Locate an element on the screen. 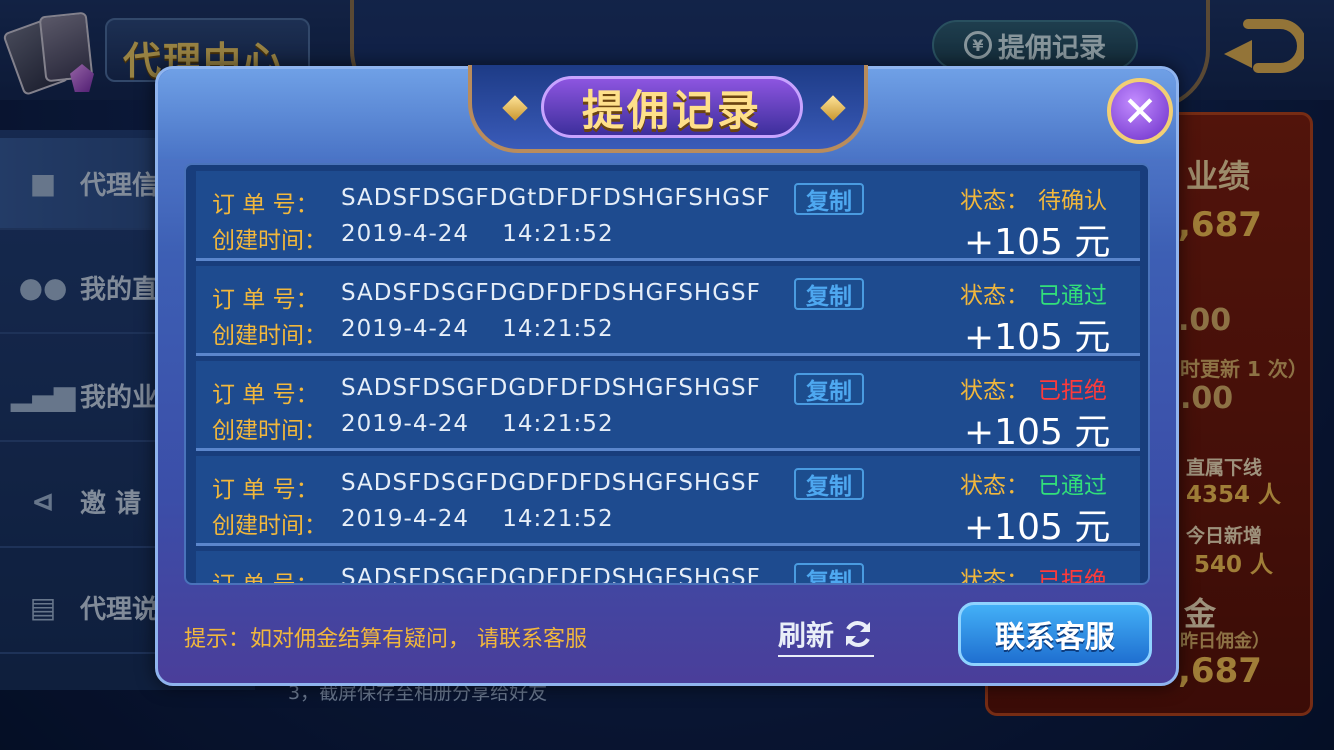 This screenshot has height=750, width=1334. dialog-title: 提佣记录 is located at coordinates (671, 110).